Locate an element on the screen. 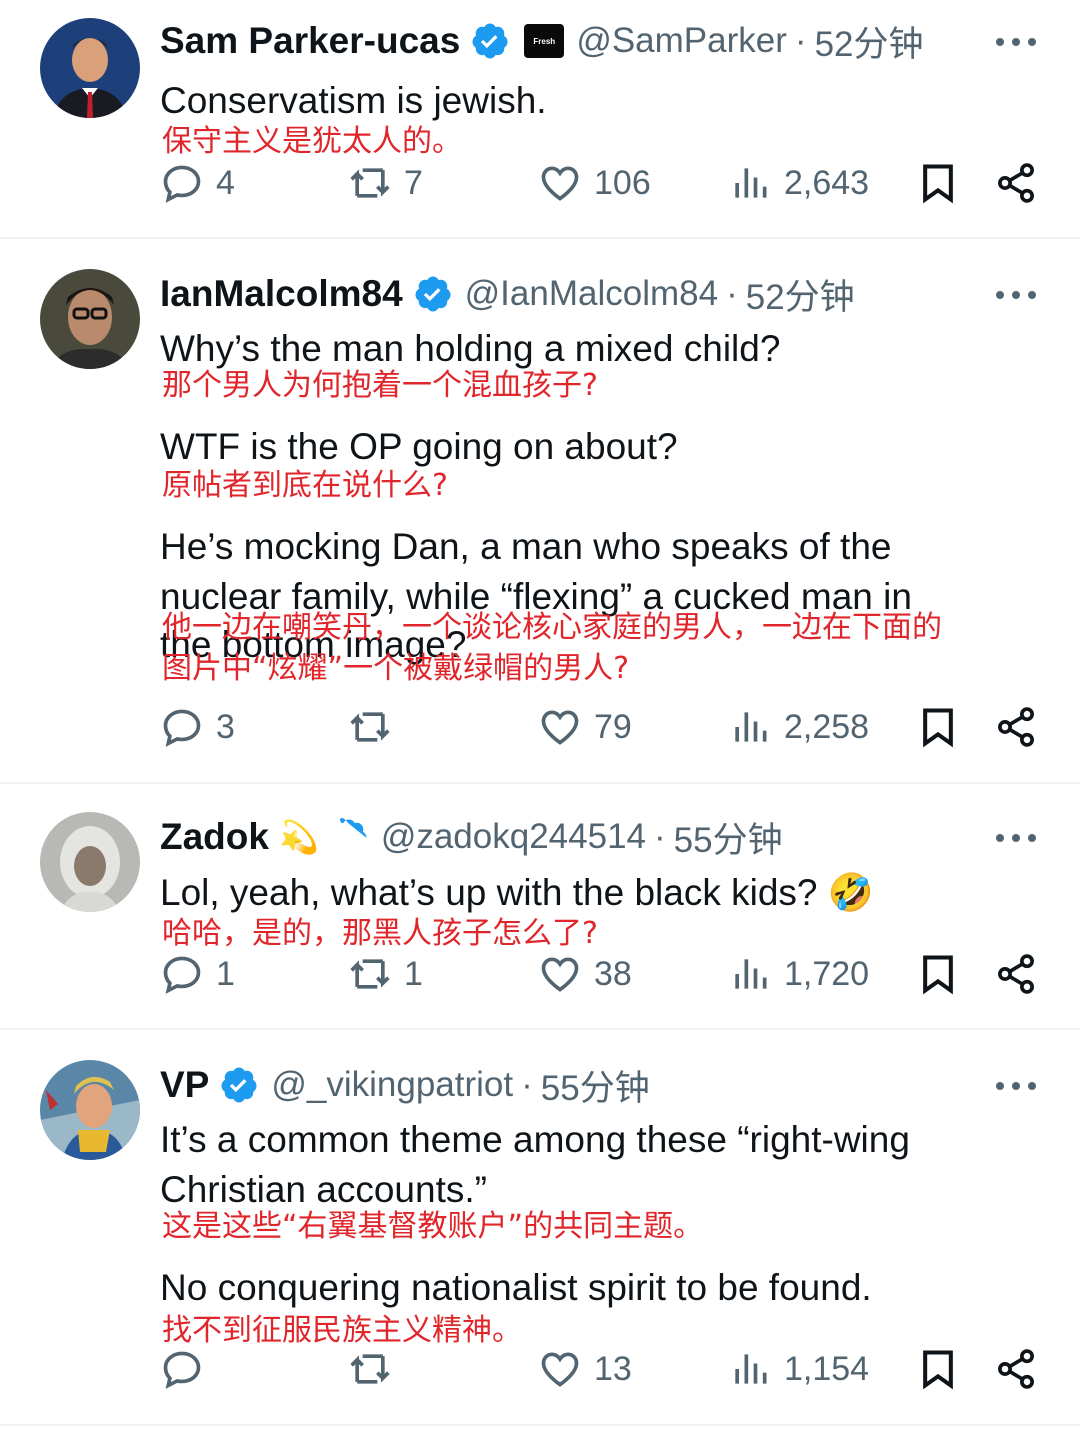 This screenshot has height=1444, width=1080. like-button: 79 is located at coordinates (585, 727).